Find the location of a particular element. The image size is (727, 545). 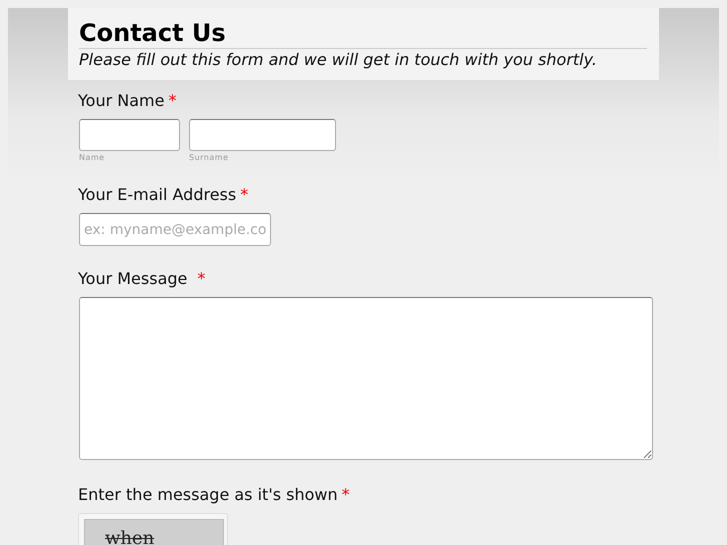

field-label: Your Name is located at coordinates (121, 100).